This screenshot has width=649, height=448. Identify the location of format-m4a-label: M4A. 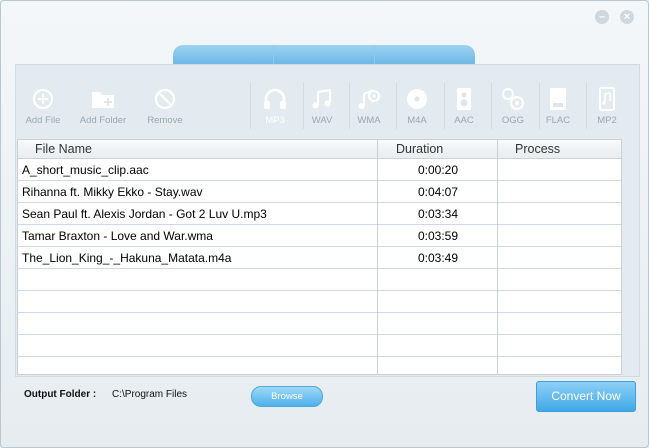
(417, 120).